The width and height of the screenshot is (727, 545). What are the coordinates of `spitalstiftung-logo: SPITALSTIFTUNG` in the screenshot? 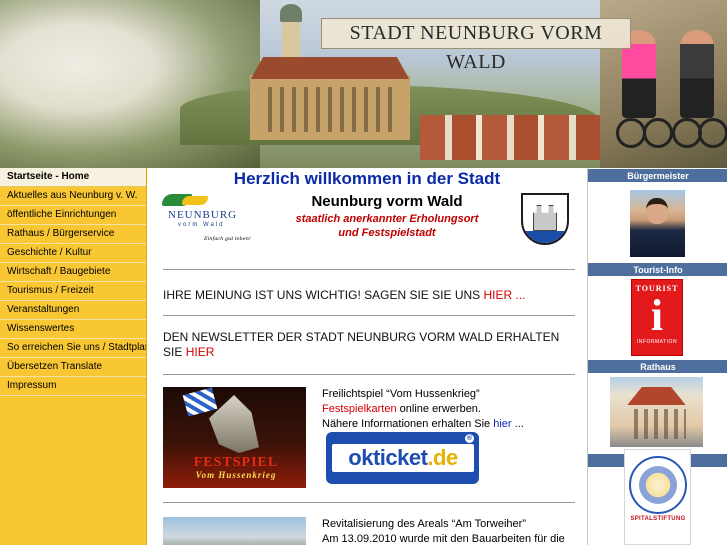 It's located at (657, 497).